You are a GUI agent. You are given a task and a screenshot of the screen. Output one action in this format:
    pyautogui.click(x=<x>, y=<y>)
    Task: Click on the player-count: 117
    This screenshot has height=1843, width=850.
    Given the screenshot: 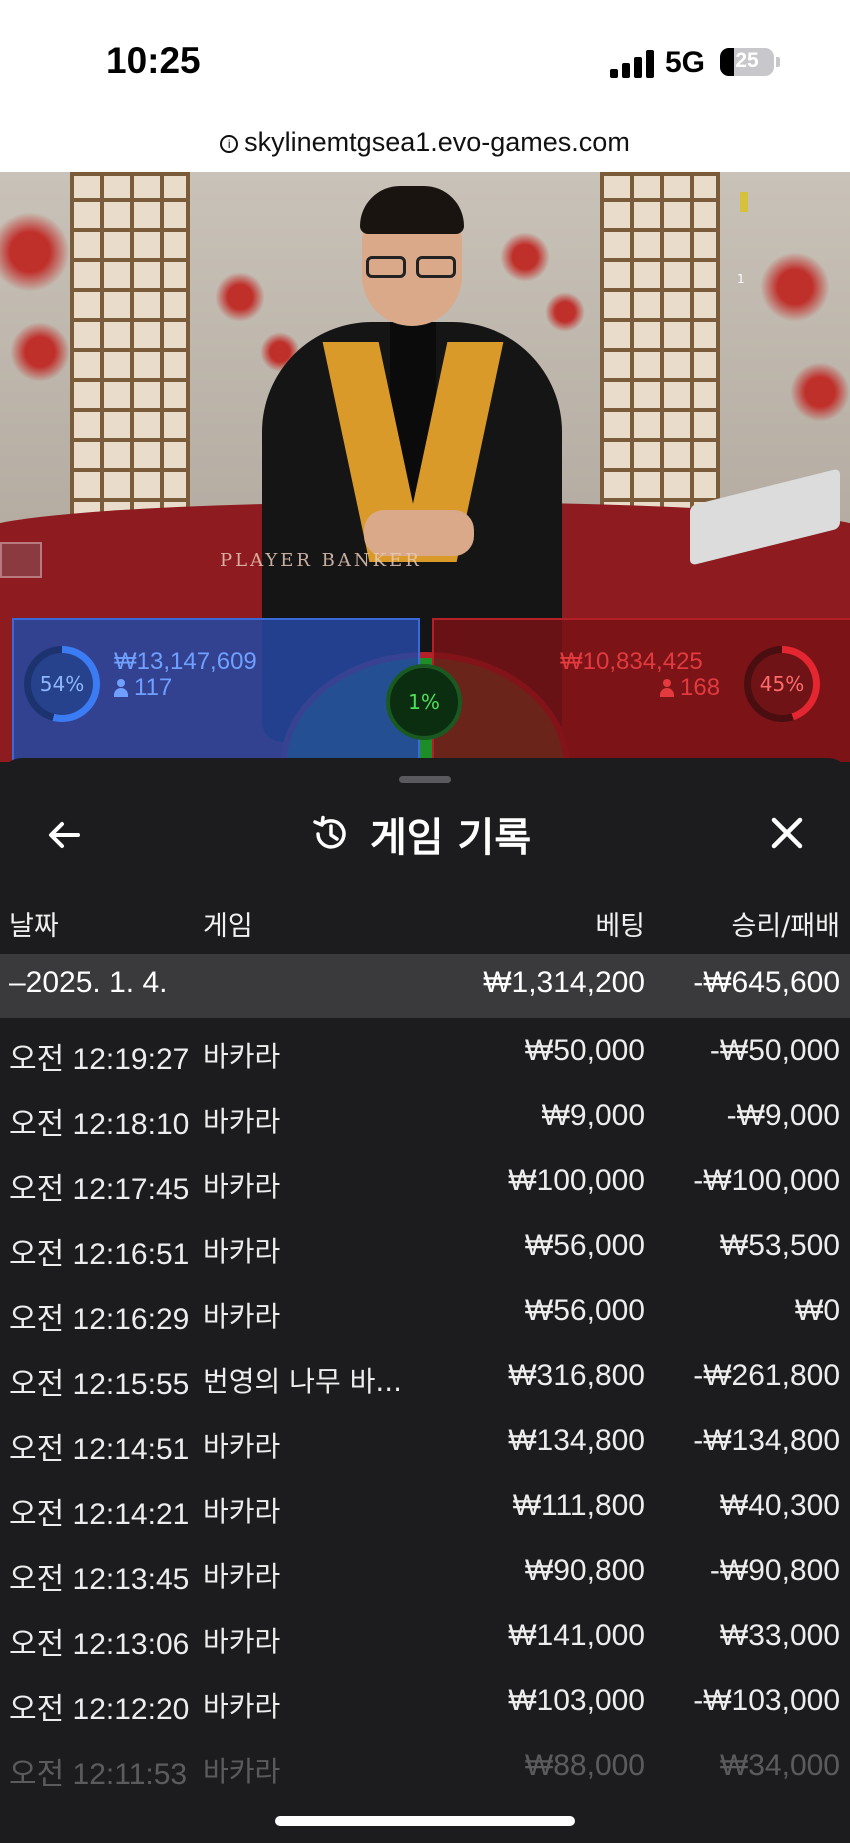 What is the action you would take?
    pyautogui.click(x=143, y=688)
    